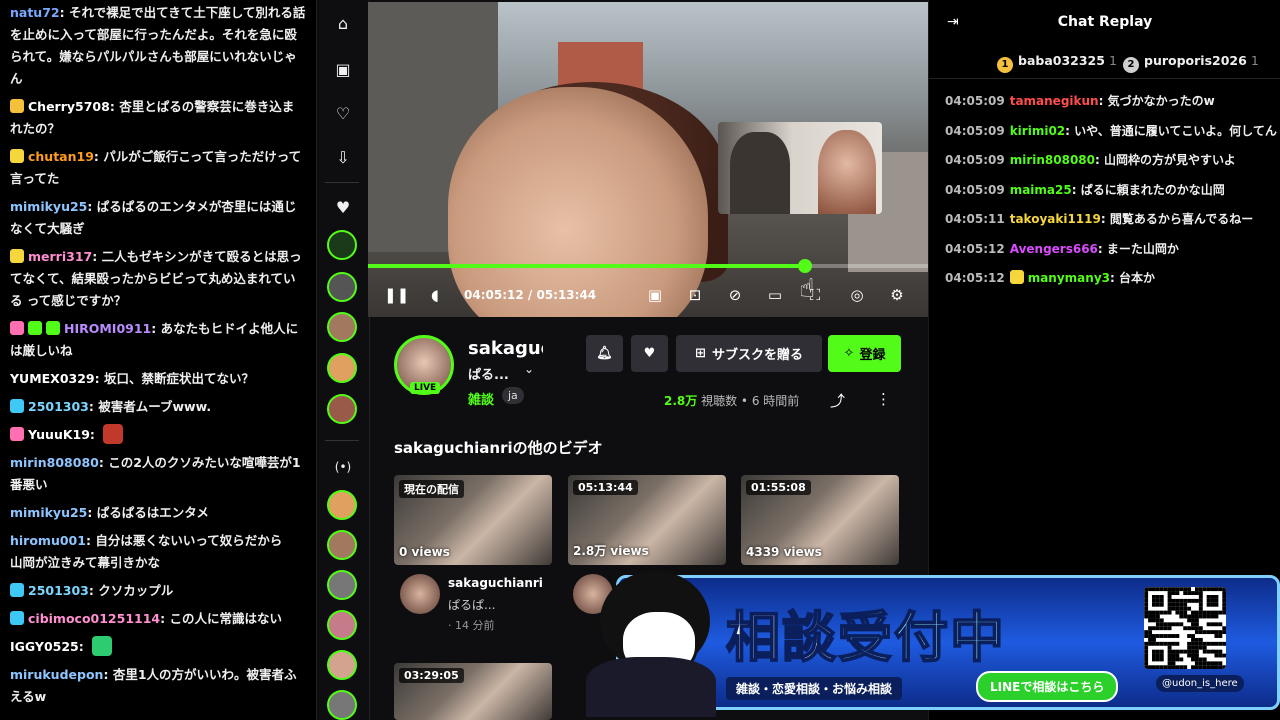  Describe the element at coordinates (1054, 249) in the screenshot. I see `chat-username: Avengers666` at that location.